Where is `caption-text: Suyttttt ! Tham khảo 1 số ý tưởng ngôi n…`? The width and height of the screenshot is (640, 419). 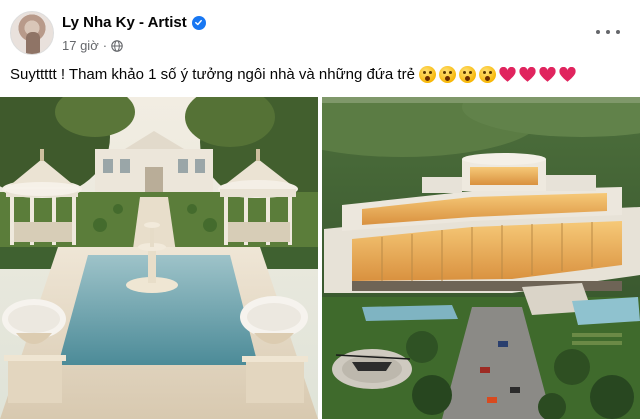 caption-text: Suyttttt ! Tham khảo 1 số ý tưởng ngôi n… is located at coordinates (212, 74).